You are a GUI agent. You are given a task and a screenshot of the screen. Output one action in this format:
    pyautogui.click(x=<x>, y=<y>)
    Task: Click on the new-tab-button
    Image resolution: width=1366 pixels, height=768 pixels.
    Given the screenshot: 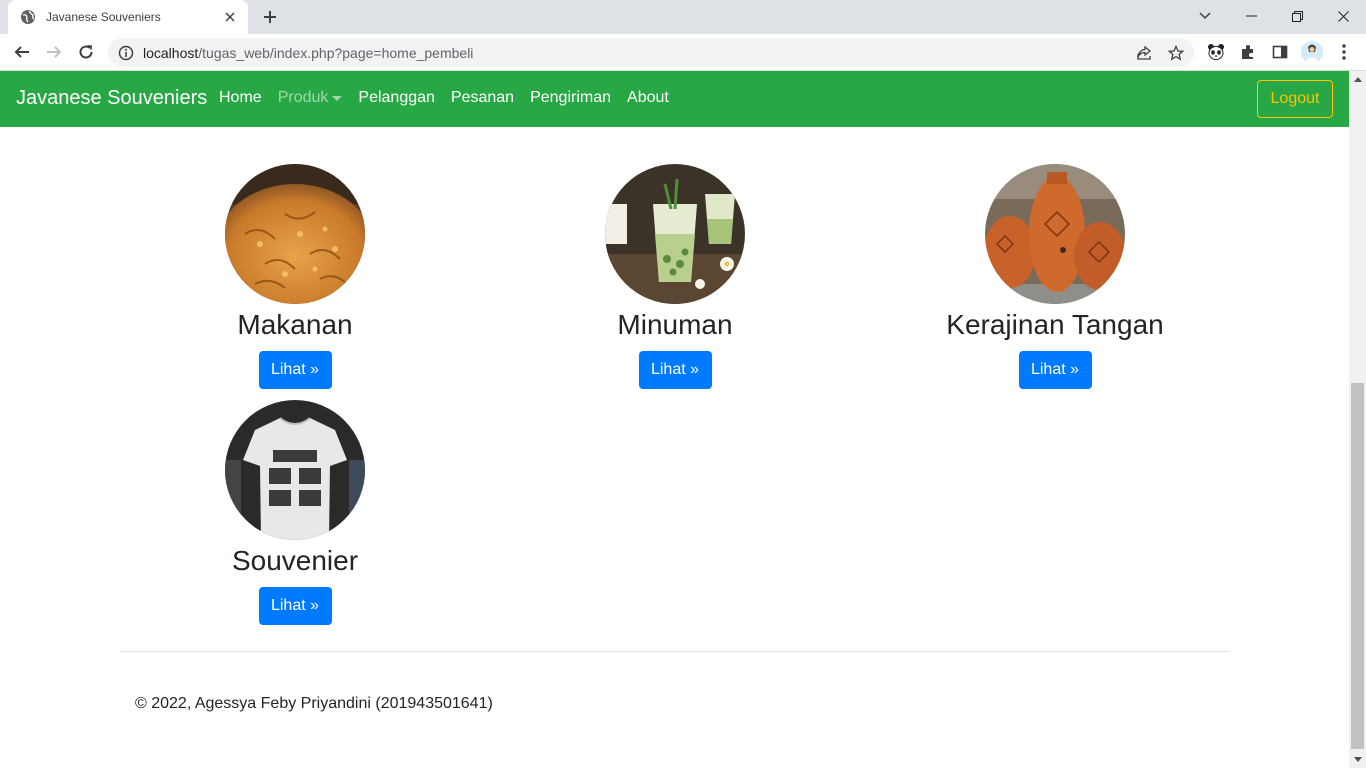 What is the action you would take?
    pyautogui.click(x=270, y=17)
    